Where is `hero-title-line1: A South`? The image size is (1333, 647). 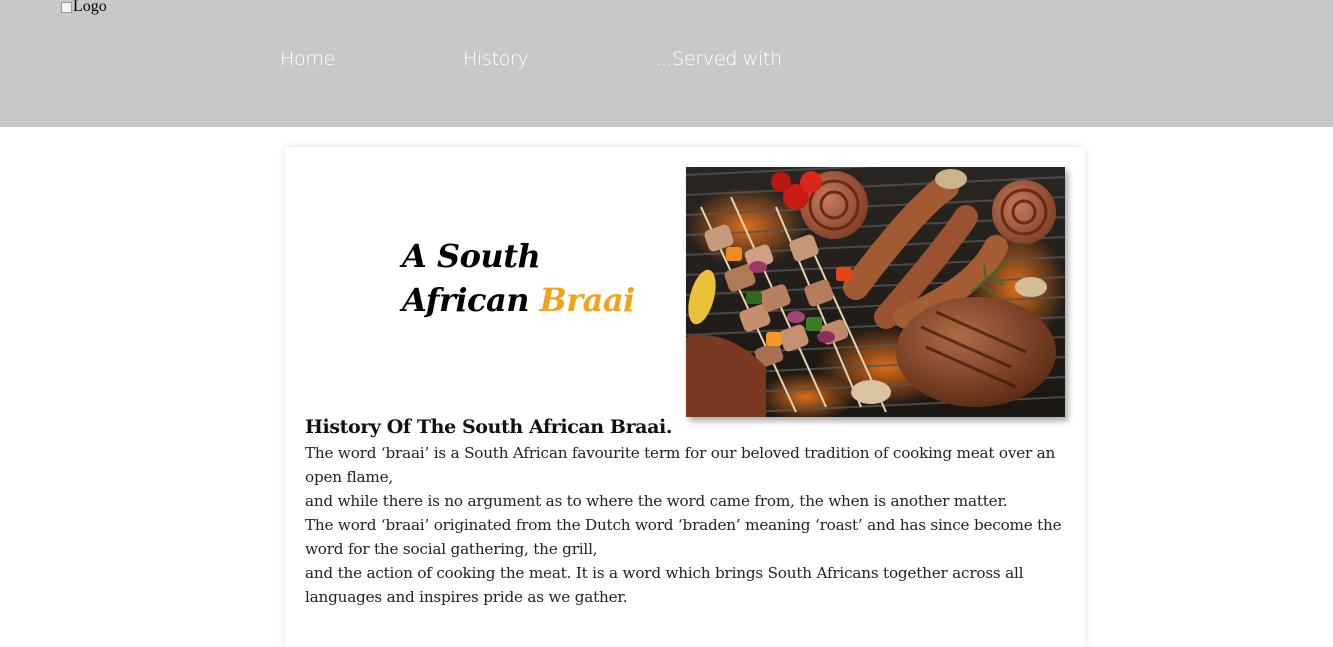 hero-title-line1: A South is located at coordinates (471, 256).